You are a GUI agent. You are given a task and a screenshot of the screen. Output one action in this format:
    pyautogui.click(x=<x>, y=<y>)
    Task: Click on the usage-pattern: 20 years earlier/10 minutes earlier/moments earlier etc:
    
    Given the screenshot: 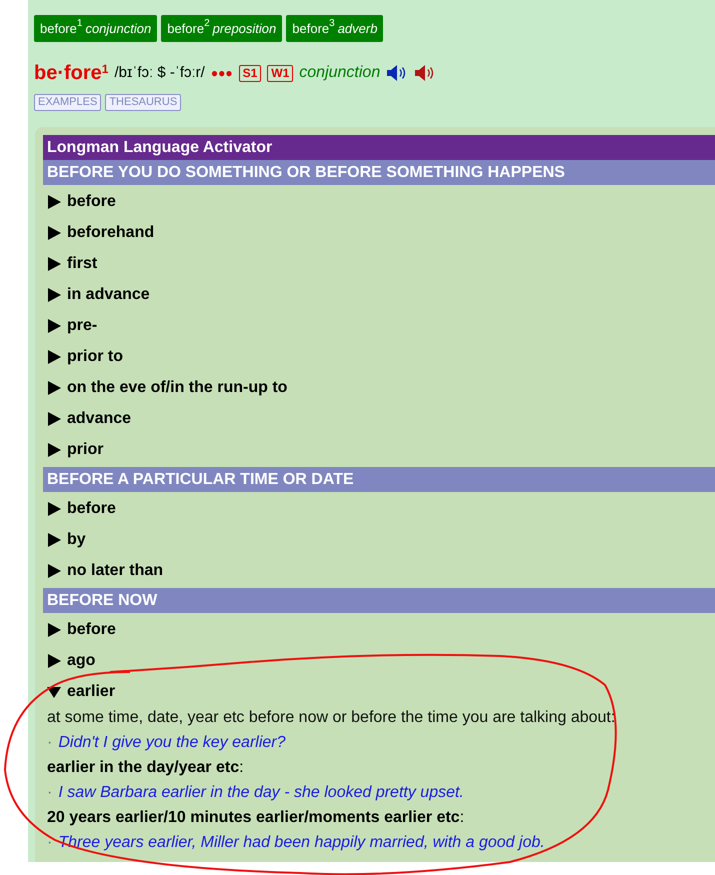 What is the action you would take?
    pyautogui.click(x=256, y=818)
    